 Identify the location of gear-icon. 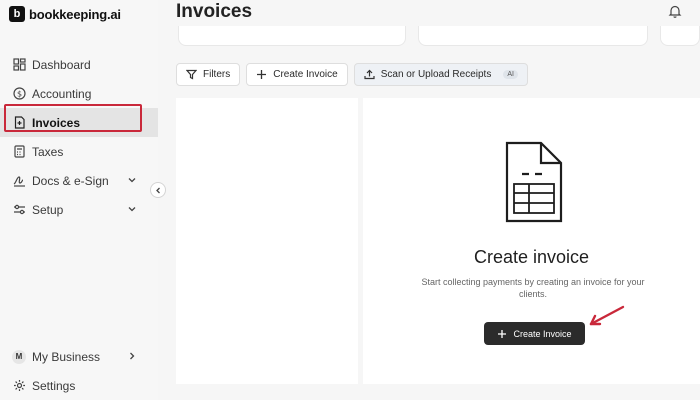
(19, 386).